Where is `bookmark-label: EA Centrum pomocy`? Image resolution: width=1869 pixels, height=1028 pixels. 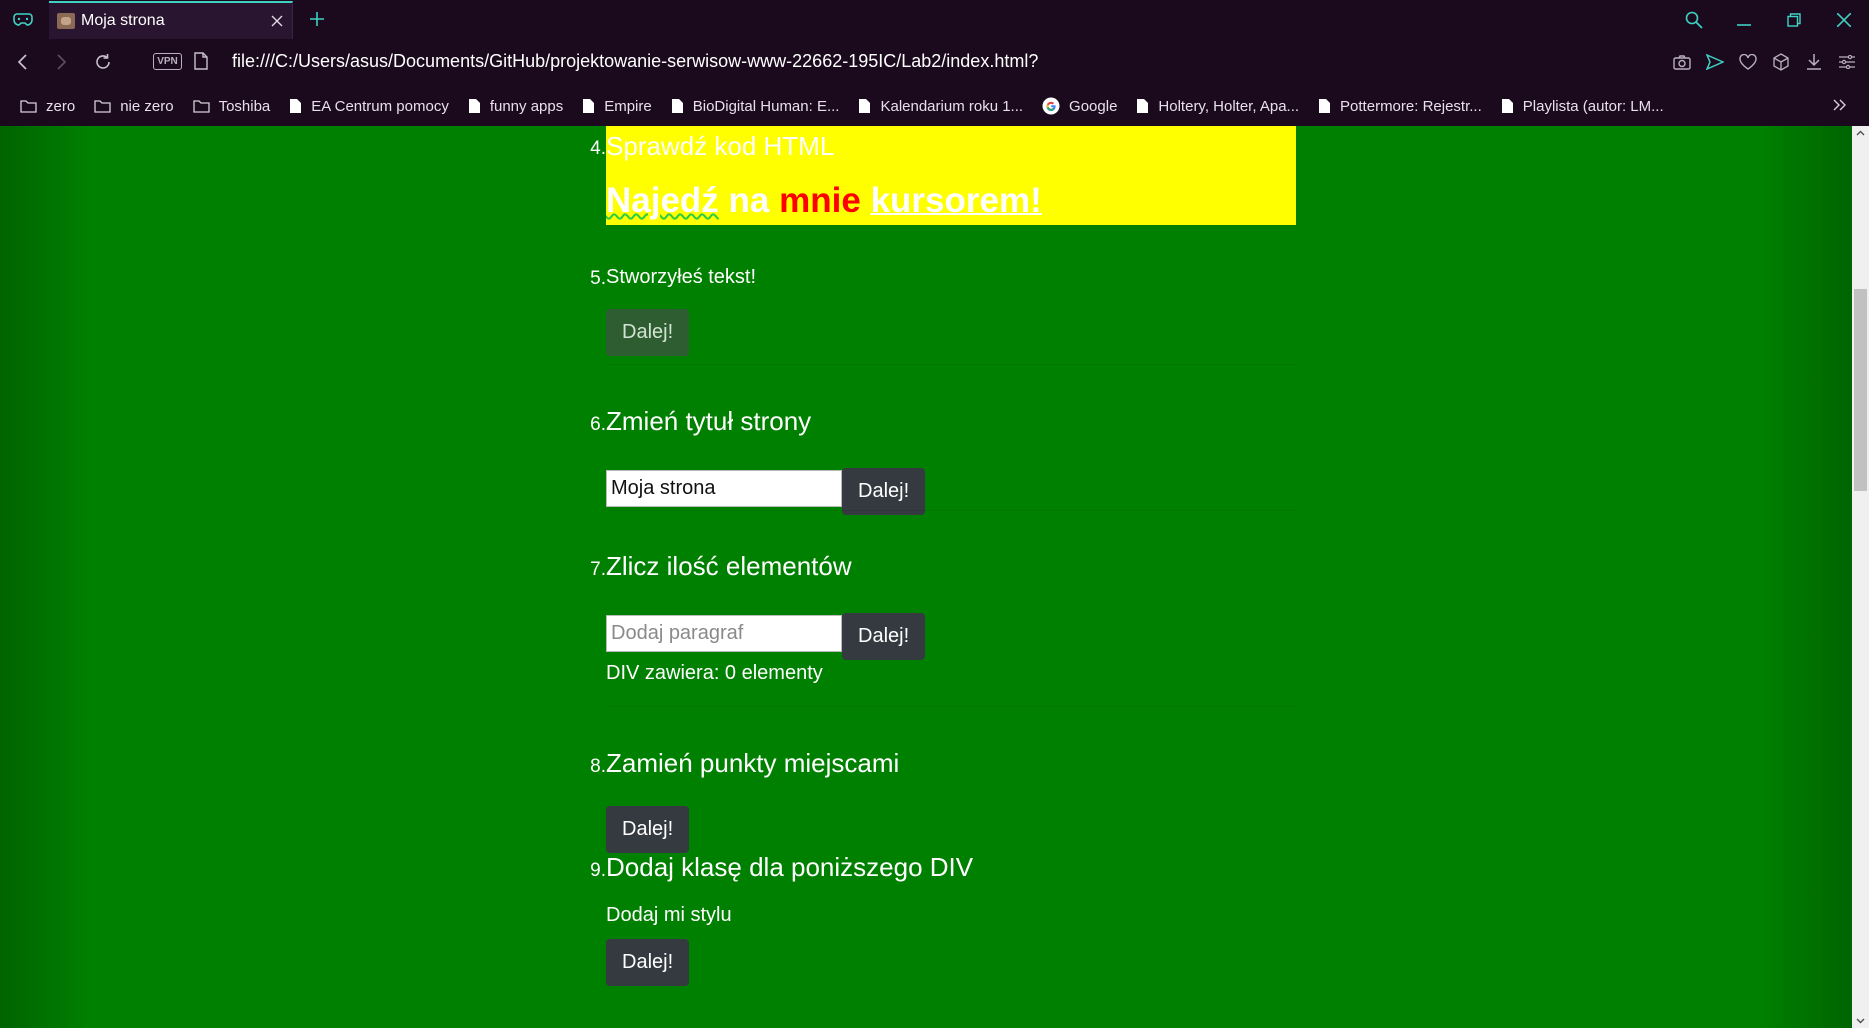
bookmark-label: EA Centrum pomocy is located at coordinates (380, 106).